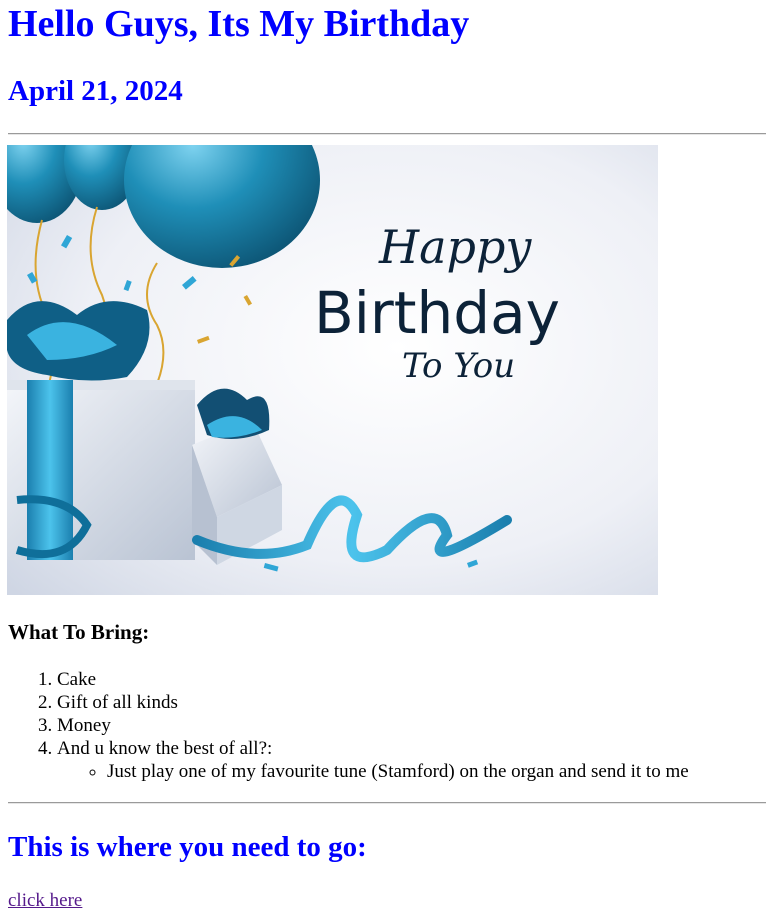 The height and width of the screenshot is (912, 766). What do you see at coordinates (458, 366) in the screenshot?
I see `banner-to-you: To You` at bounding box center [458, 366].